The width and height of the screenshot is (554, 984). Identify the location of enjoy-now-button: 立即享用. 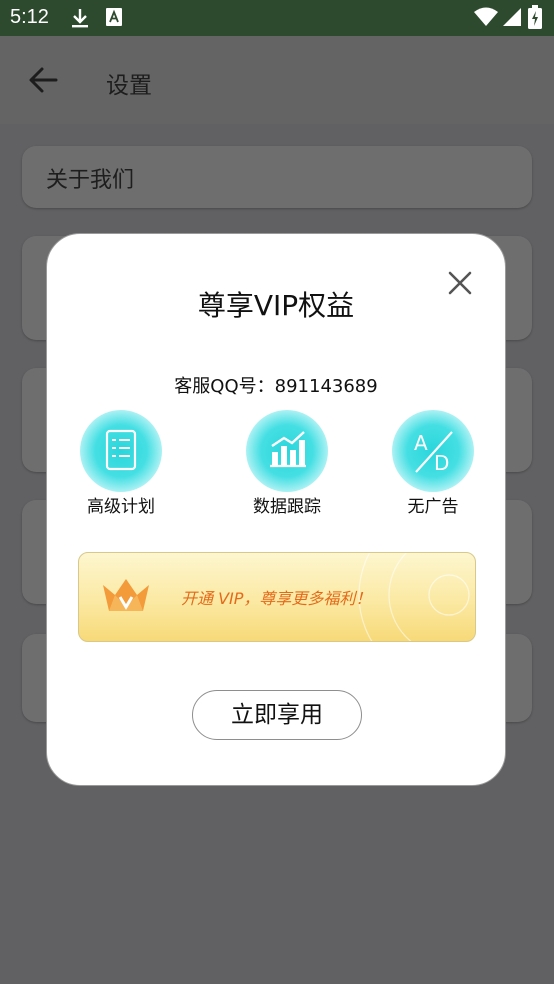
(277, 715).